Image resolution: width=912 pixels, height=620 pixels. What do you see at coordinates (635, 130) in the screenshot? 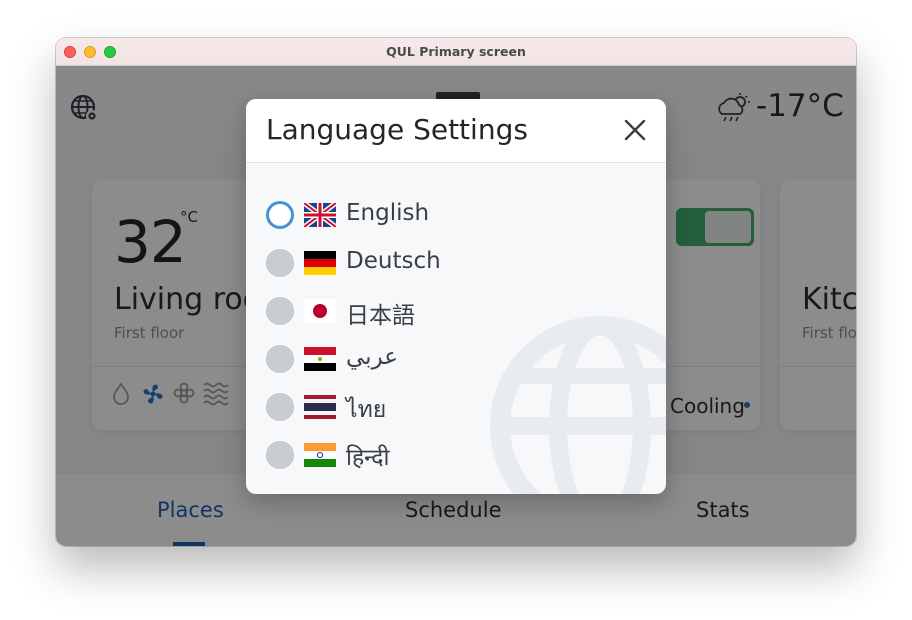
I see `close-icon` at bounding box center [635, 130].